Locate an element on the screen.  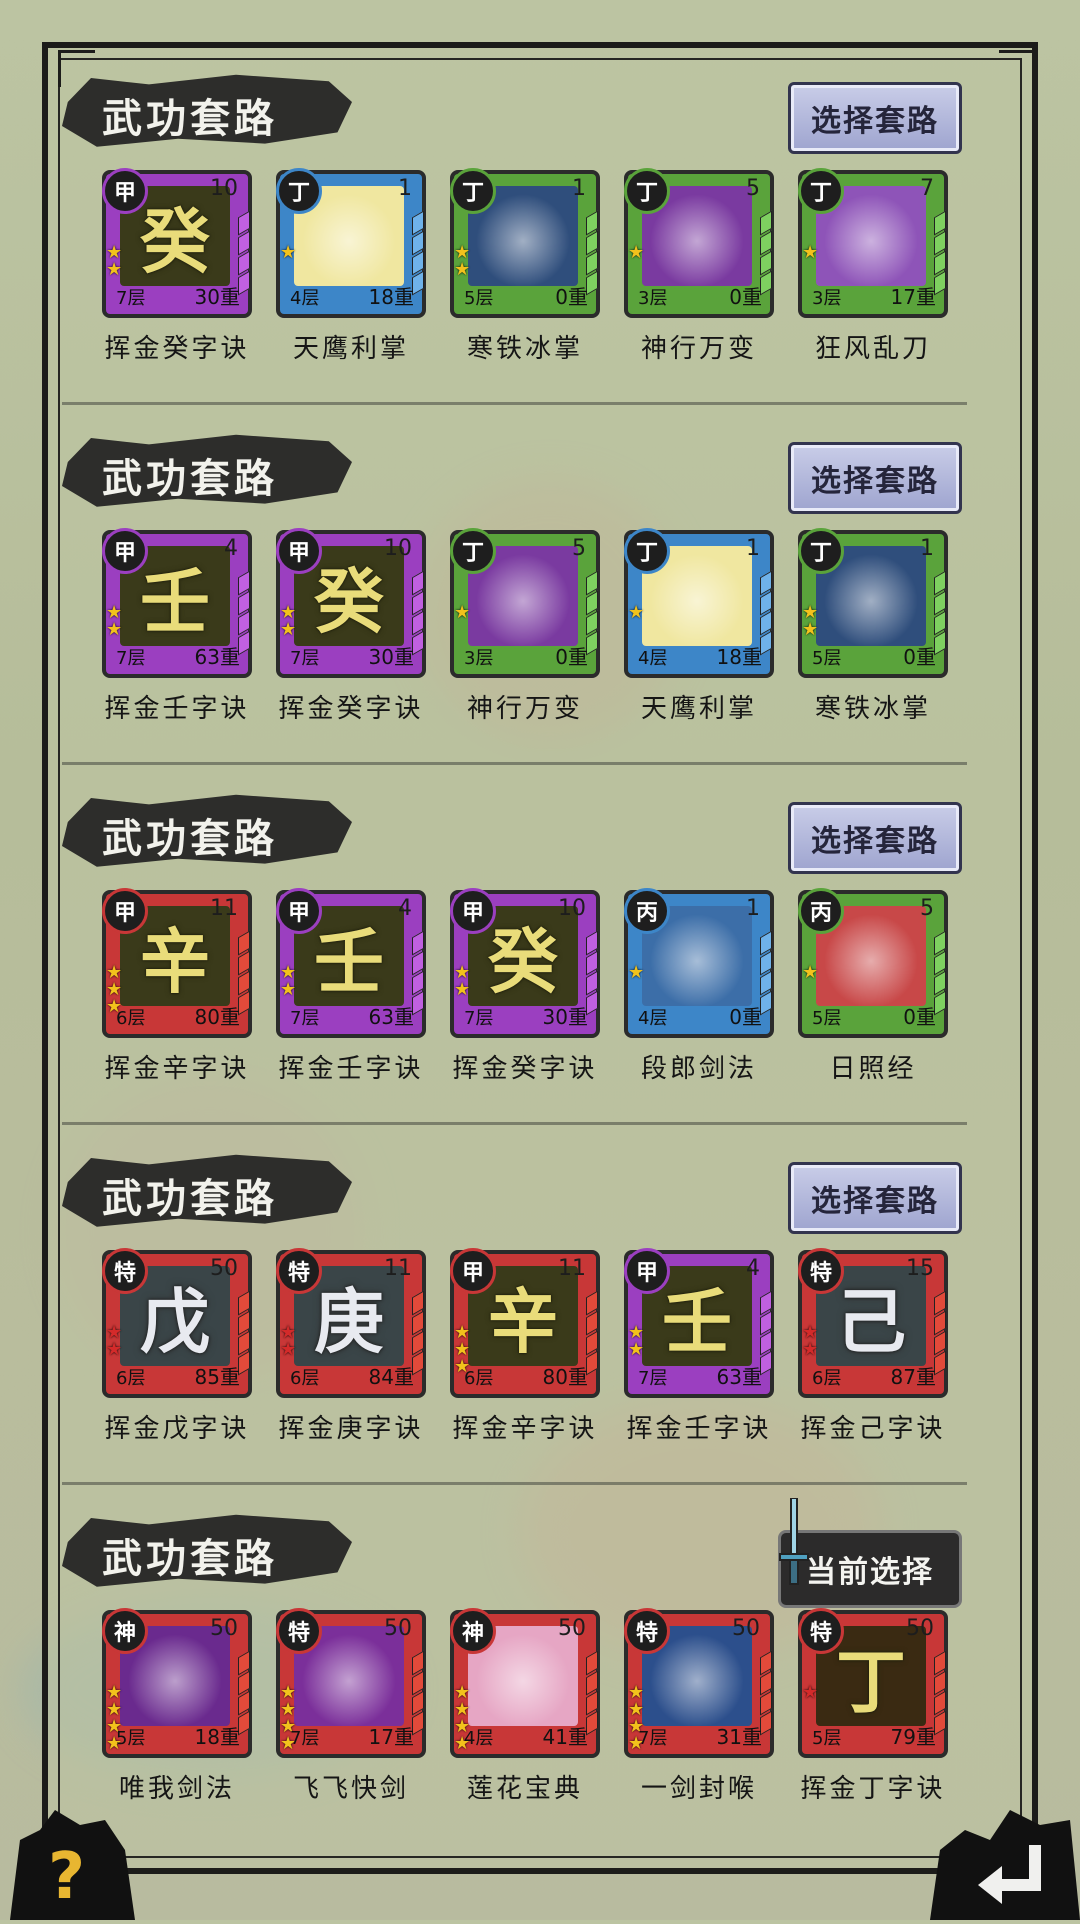
skill-card: 特 50 ★ ★ ★ ★ 7层 31重 一剑封喉 is located at coordinates (701, 1706).